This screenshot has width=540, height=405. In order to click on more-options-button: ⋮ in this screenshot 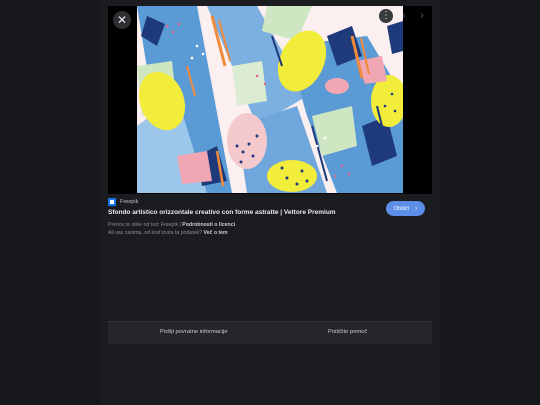, I will do `click(386, 16)`.